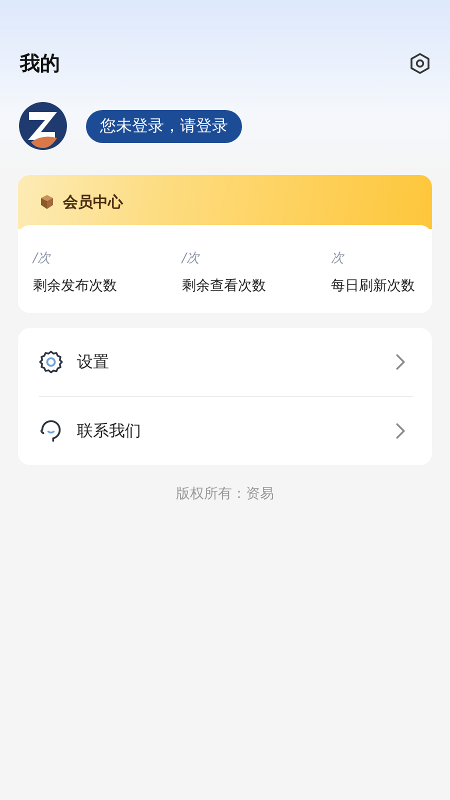  Describe the element at coordinates (93, 362) in the screenshot. I see `menu-label: 设置` at that location.